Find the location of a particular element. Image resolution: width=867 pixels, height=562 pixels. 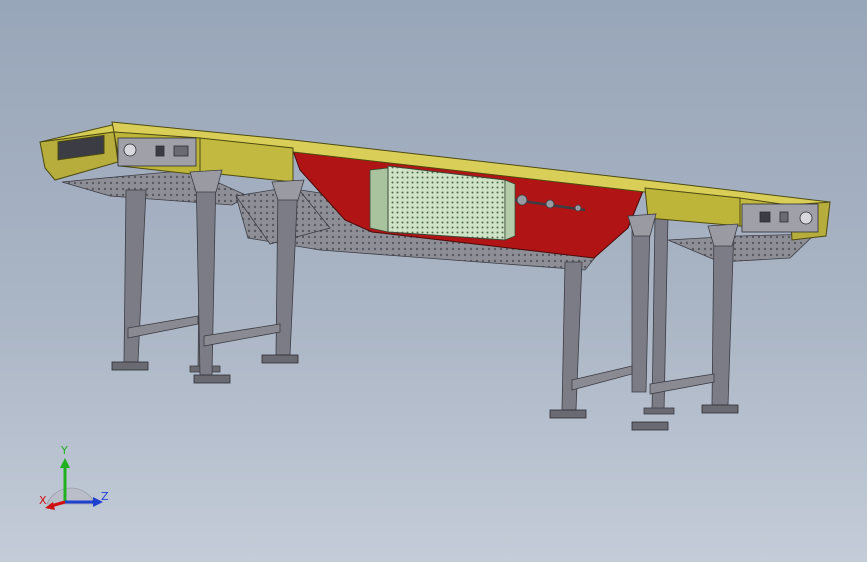

x-axis-label: X is located at coordinates (43, 500).